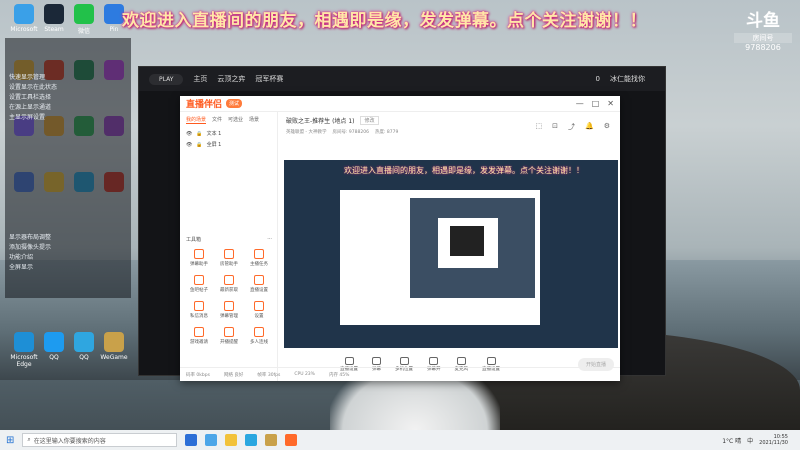 The height and width of the screenshot is (450, 800). What do you see at coordinates (231, 440) in the screenshot?
I see `file-explorer-icon` at bounding box center [231, 440].